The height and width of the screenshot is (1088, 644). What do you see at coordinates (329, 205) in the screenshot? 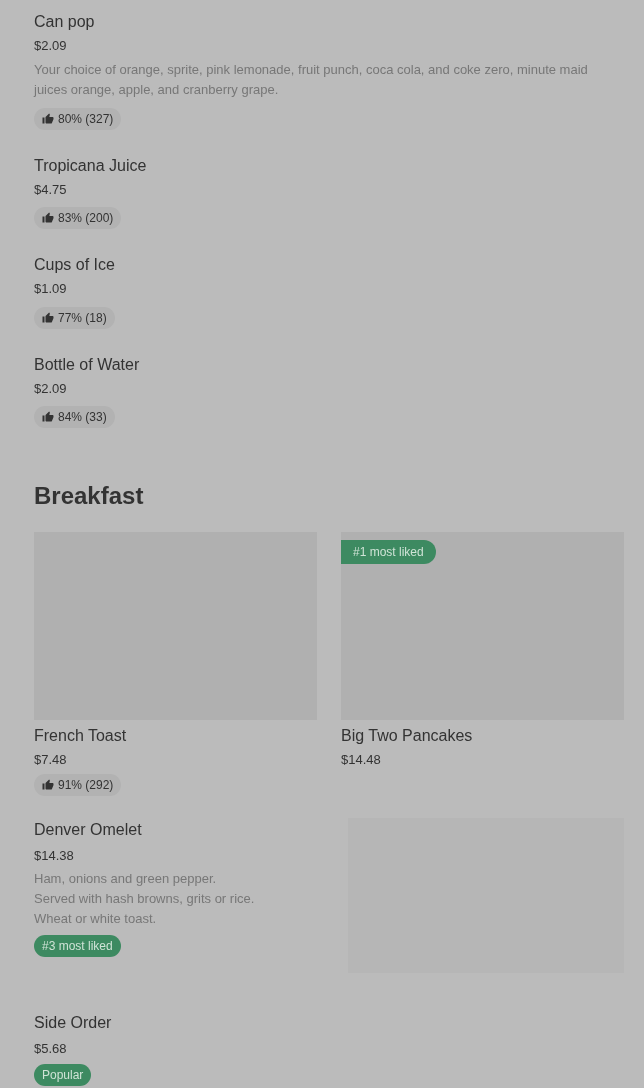
I see `menu-item: Tropicana Juice $4.75 83% (200)` at bounding box center [329, 205].